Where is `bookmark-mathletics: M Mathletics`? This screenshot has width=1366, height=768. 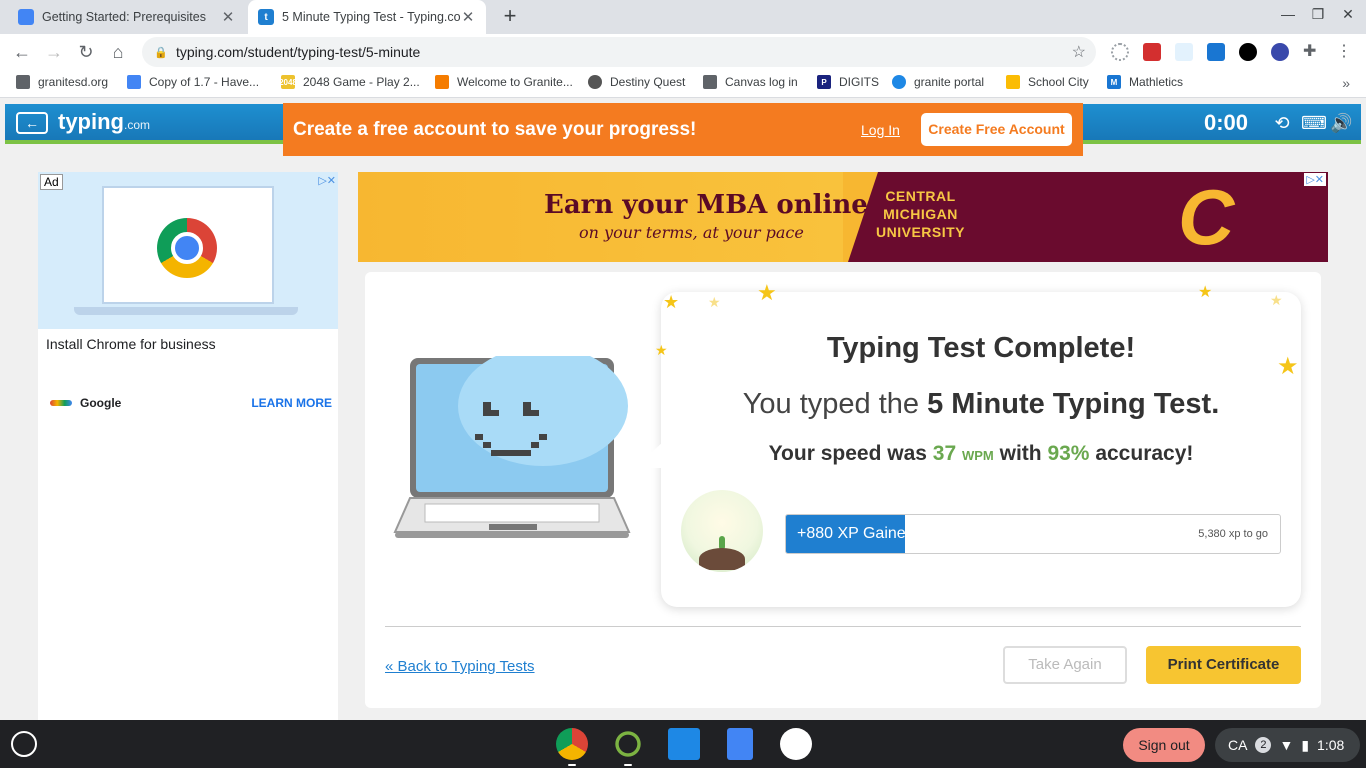
bookmark-mathletics: M Mathletics is located at coordinates (1145, 82).